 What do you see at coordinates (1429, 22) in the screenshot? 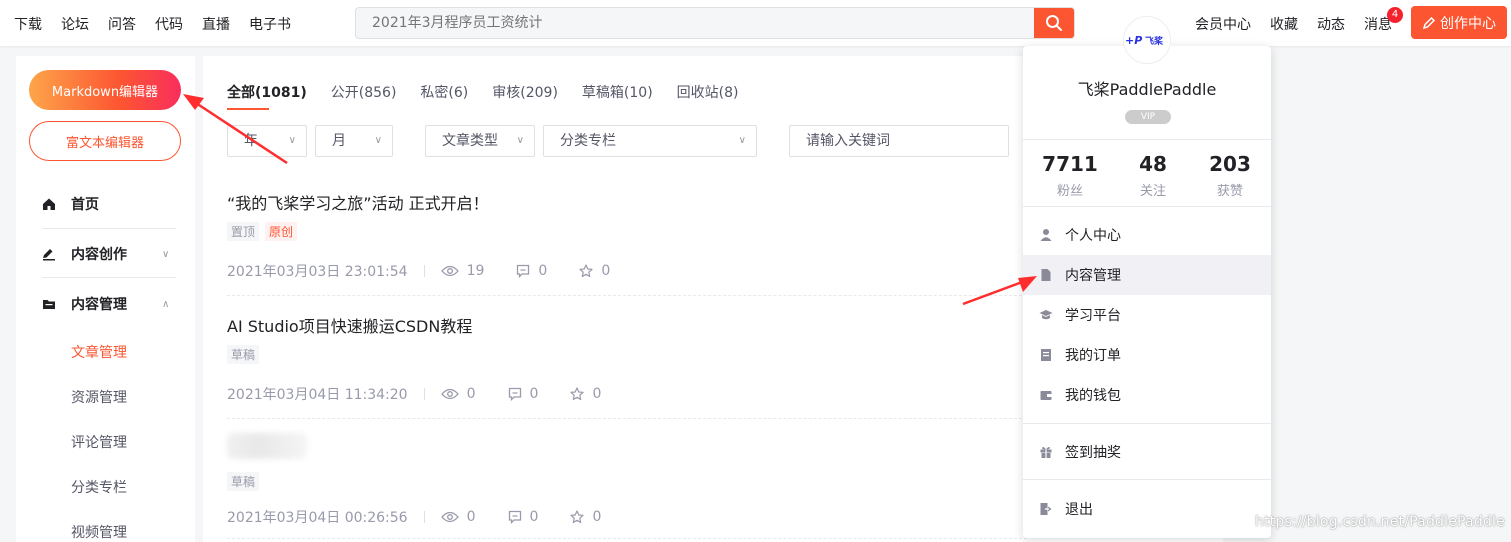
I see `pencil-icon` at bounding box center [1429, 22].